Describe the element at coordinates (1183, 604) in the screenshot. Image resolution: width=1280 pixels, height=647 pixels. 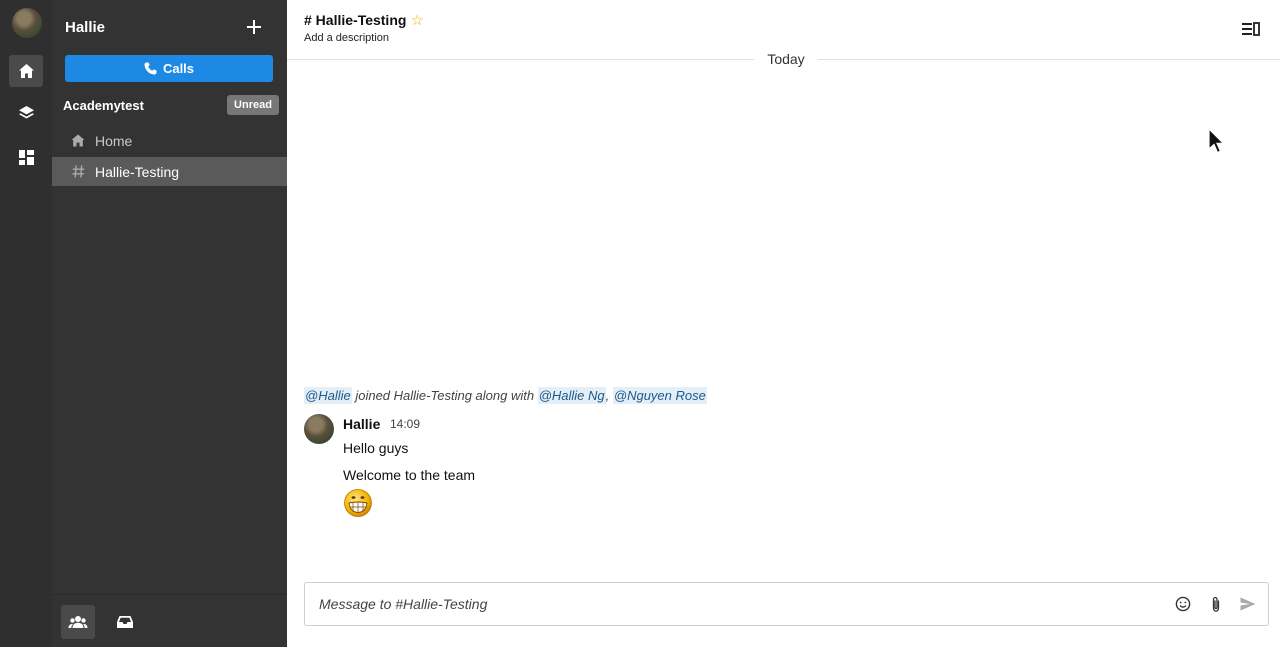
I see `emoji-picker-icon` at that location.